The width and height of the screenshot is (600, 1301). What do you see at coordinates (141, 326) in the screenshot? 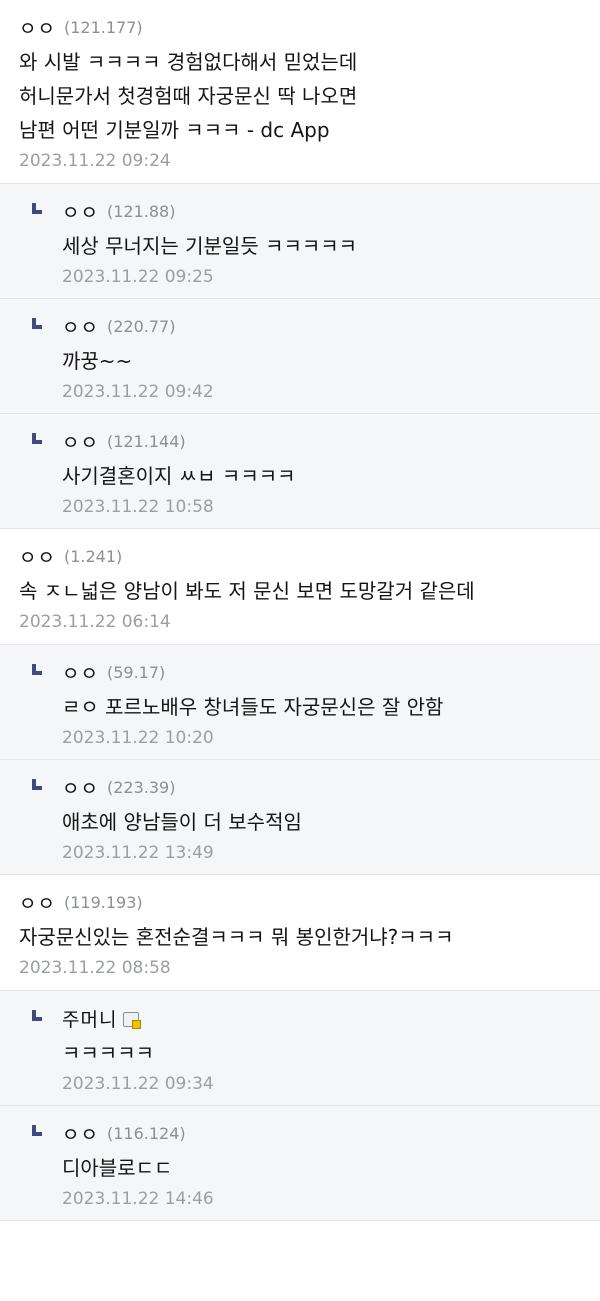
I see `ip-address: (220.77)` at bounding box center [141, 326].